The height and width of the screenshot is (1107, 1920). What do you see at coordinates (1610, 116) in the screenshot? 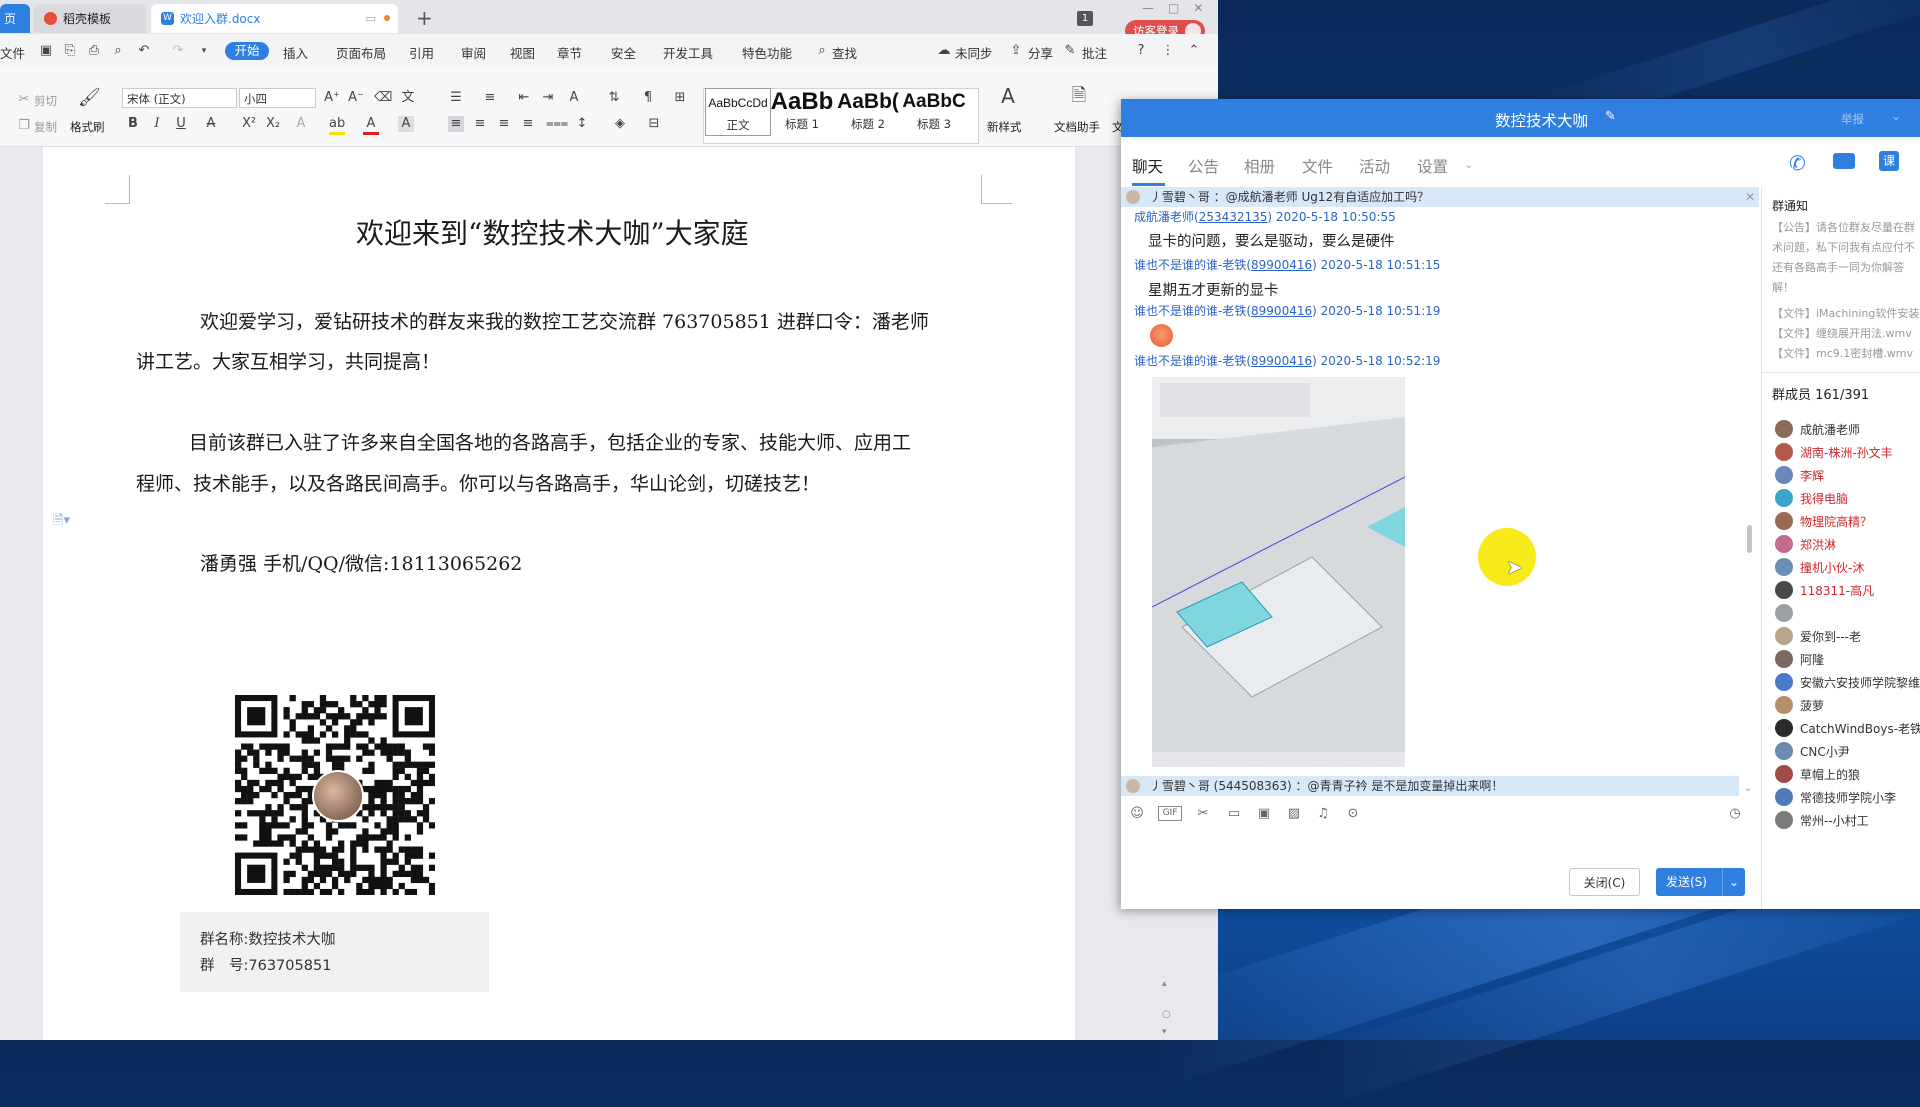
I see `edit-title-icon: ✎` at bounding box center [1610, 116].